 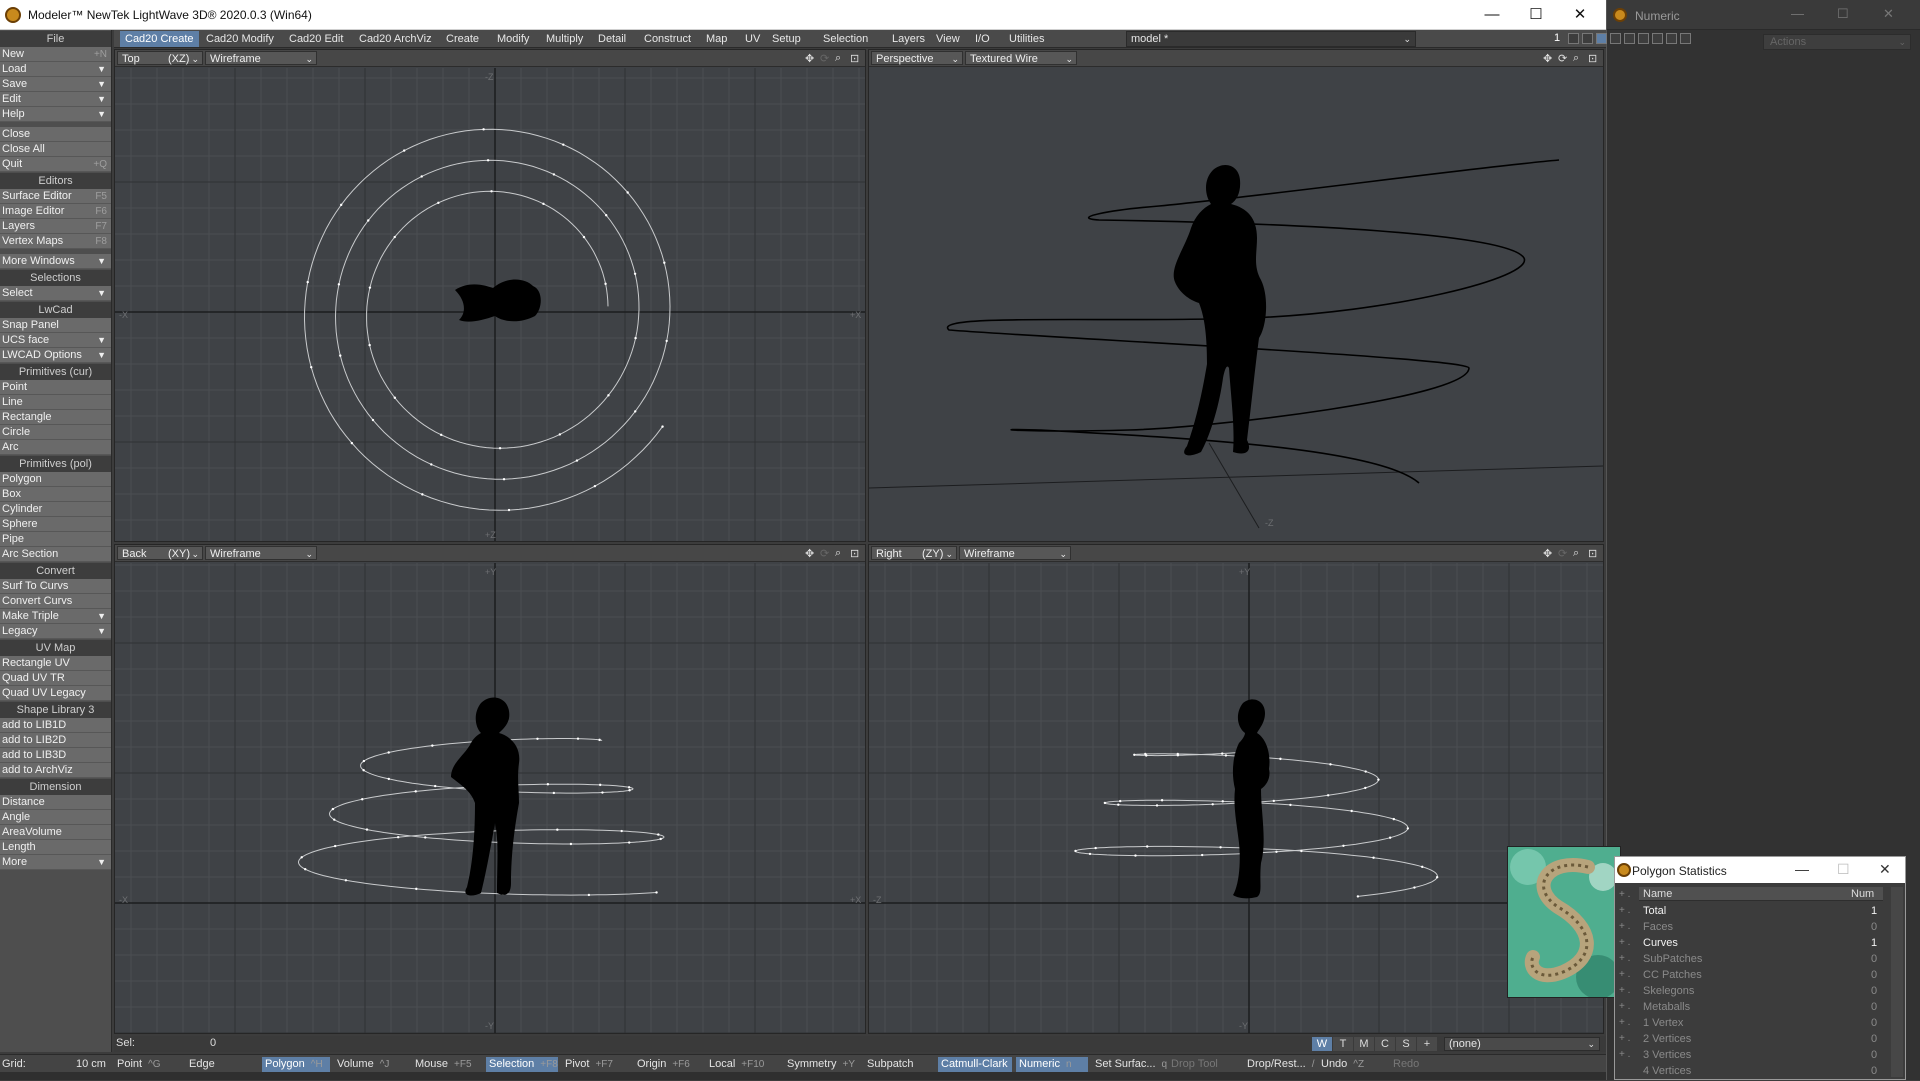 I want to click on table-row: 1 Vertex 0, so click(x=1761, y=1023).